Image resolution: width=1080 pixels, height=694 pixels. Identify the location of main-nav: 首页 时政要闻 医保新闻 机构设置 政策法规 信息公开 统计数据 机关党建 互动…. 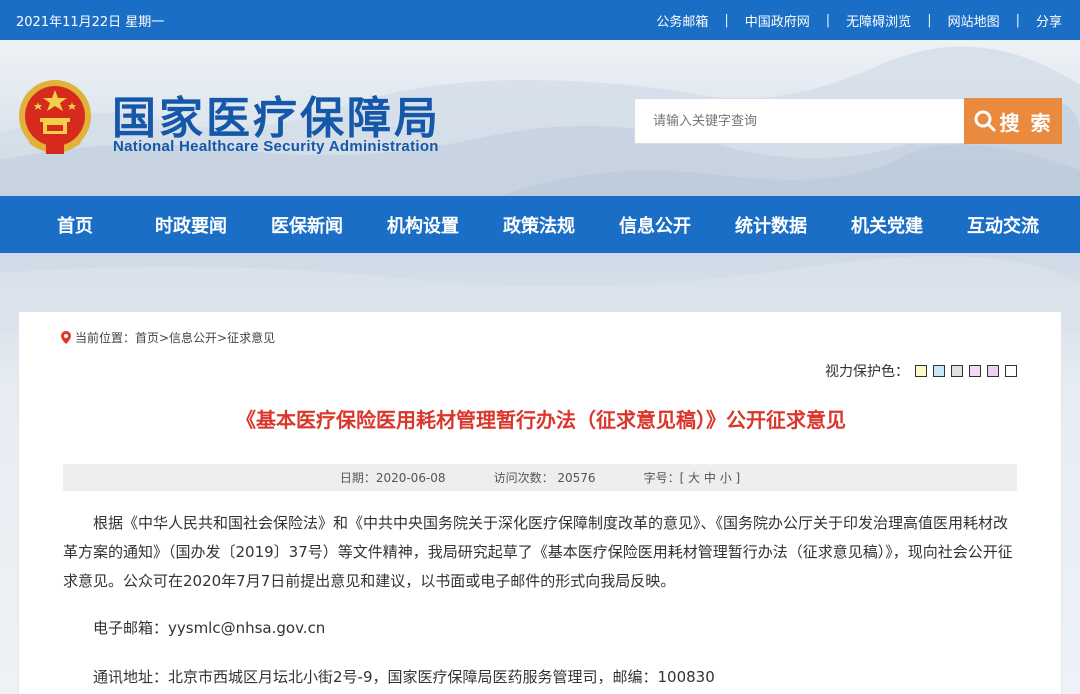
(540, 224).